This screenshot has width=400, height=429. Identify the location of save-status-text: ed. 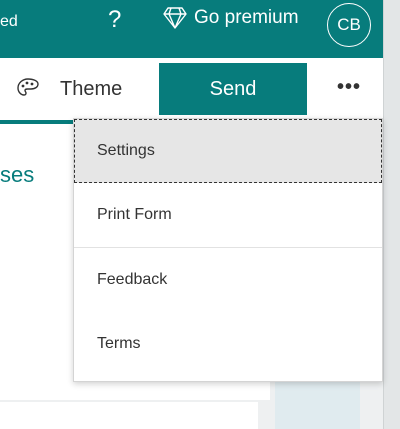
(9, 21).